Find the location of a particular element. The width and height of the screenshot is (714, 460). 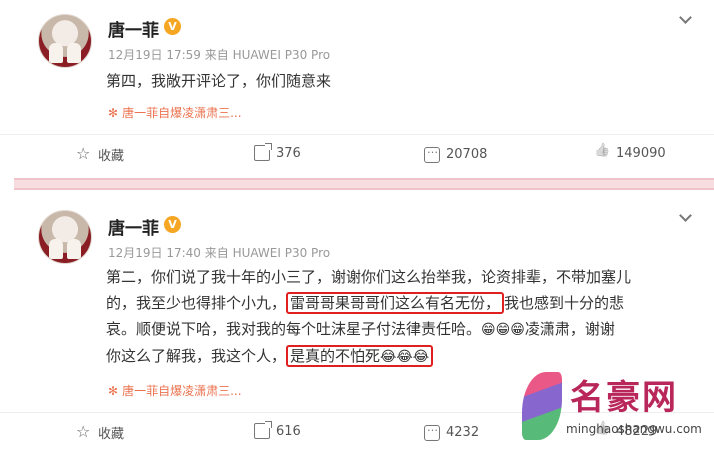

comment-count: 20708 is located at coordinates (467, 154).